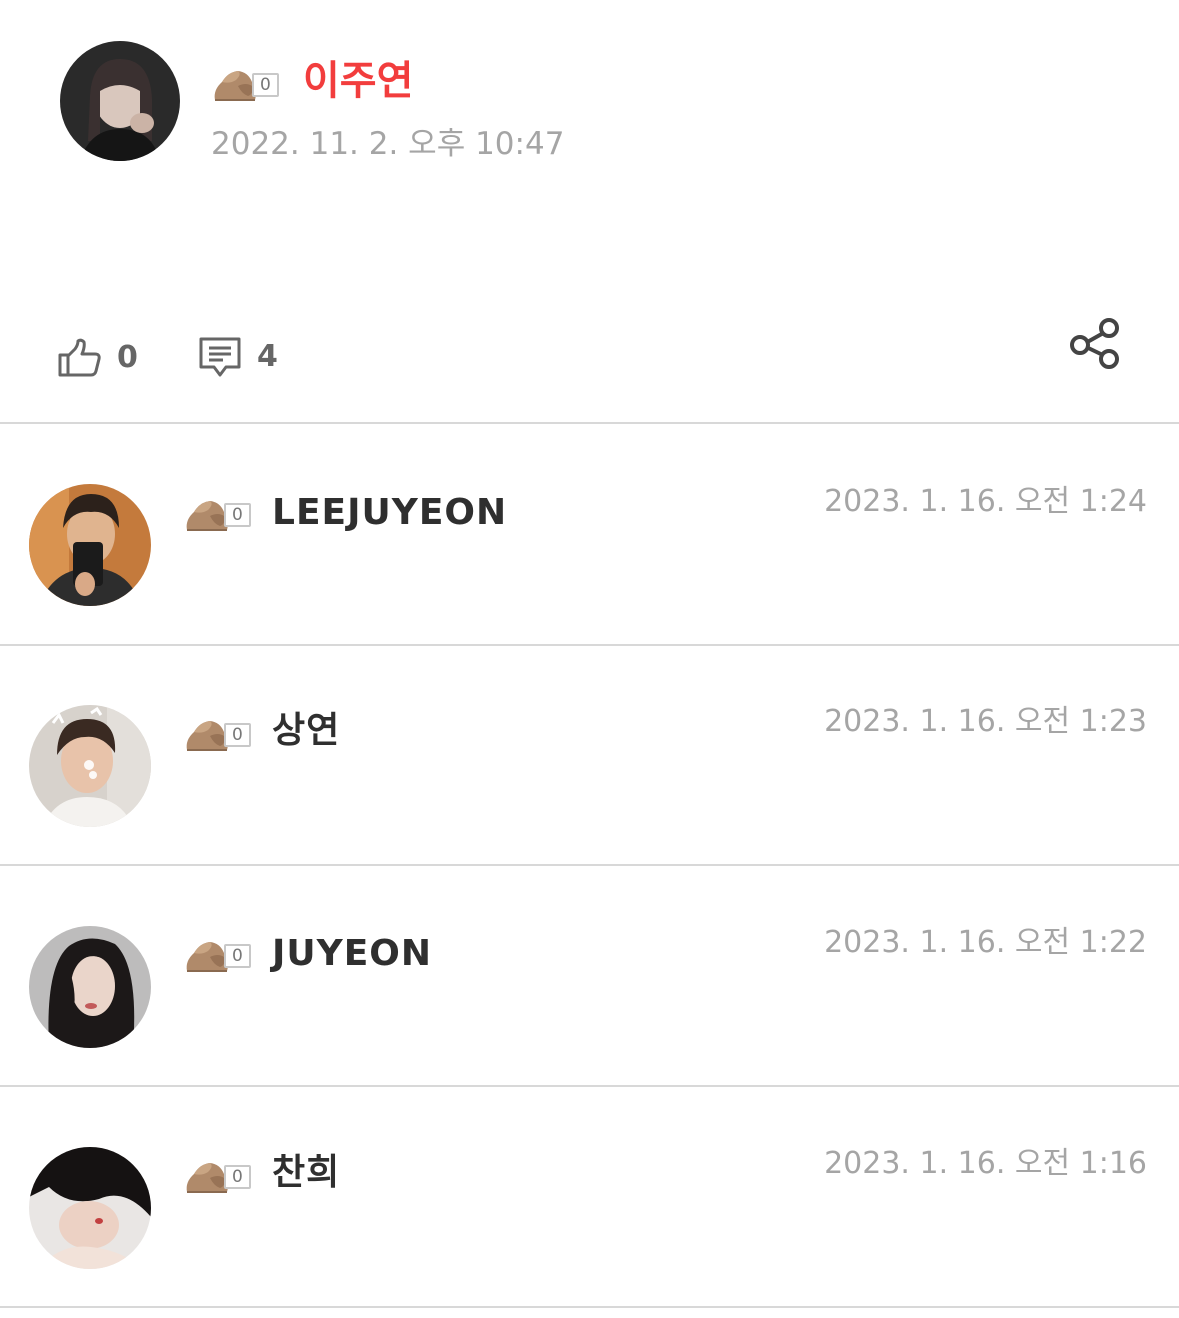 The height and width of the screenshot is (1318, 1179). What do you see at coordinates (79, 357) in the screenshot?
I see `thumbs-up-icon` at bounding box center [79, 357].